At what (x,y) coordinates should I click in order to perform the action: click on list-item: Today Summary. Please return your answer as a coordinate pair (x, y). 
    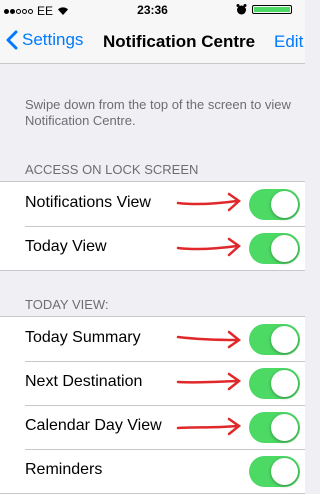
    Looking at the image, I should click on (152, 339).